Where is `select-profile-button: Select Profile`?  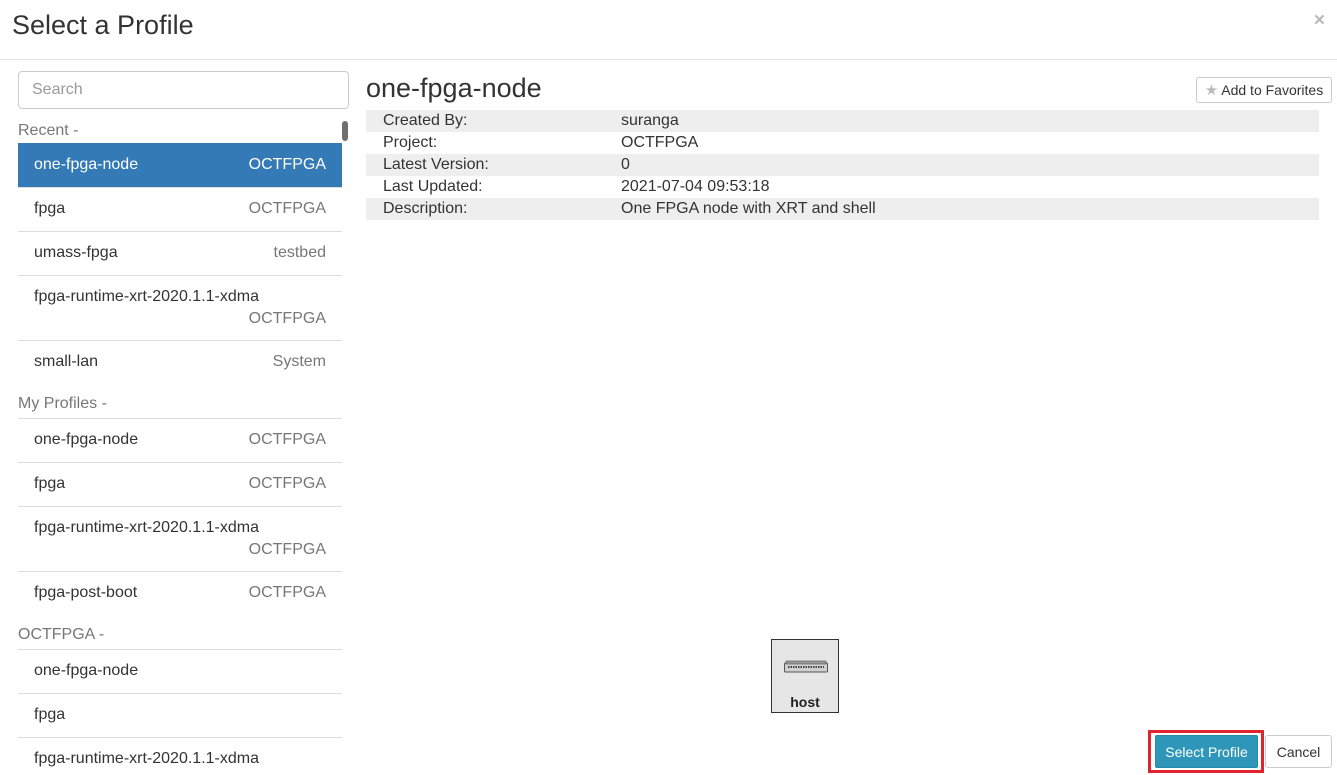
select-profile-button: Select Profile is located at coordinates (1206, 751).